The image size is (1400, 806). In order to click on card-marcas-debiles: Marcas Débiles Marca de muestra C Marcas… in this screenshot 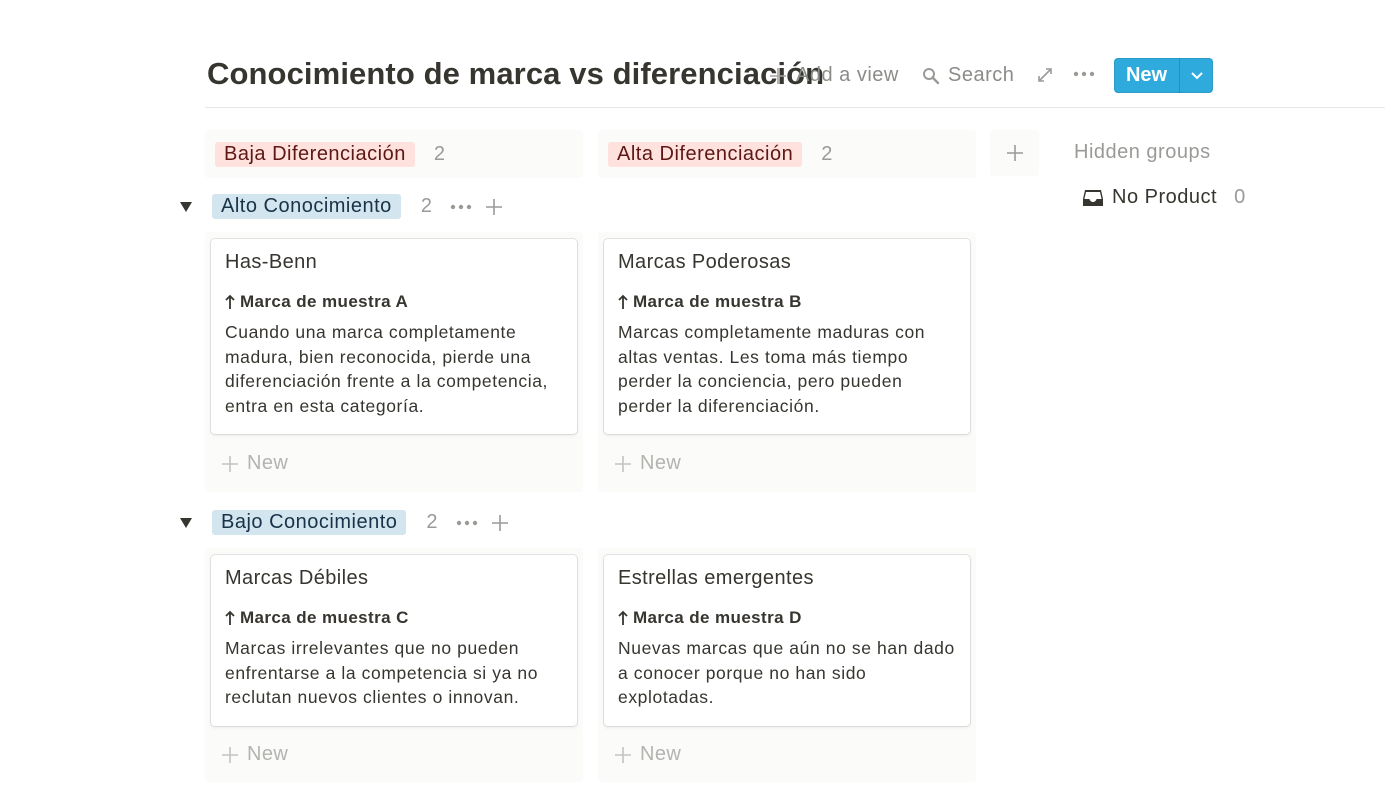, I will do `click(394, 640)`.